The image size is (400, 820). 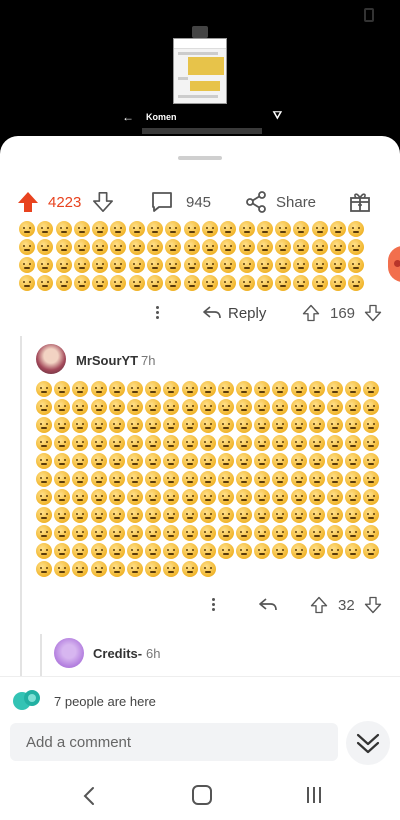 I want to click on comment-username: MrSourYT, so click(x=107, y=360).